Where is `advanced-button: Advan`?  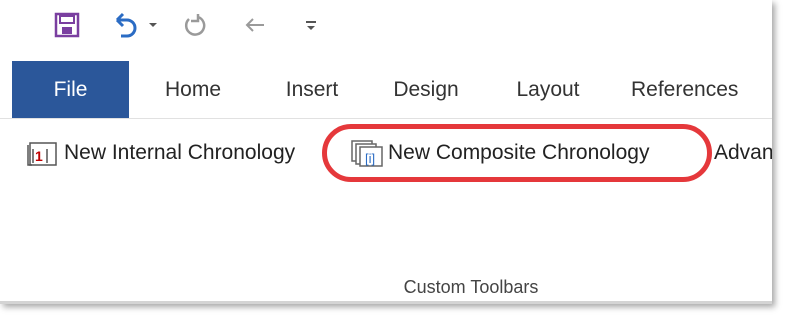 advanced-button: Advan is located at coordinates (743, 153).